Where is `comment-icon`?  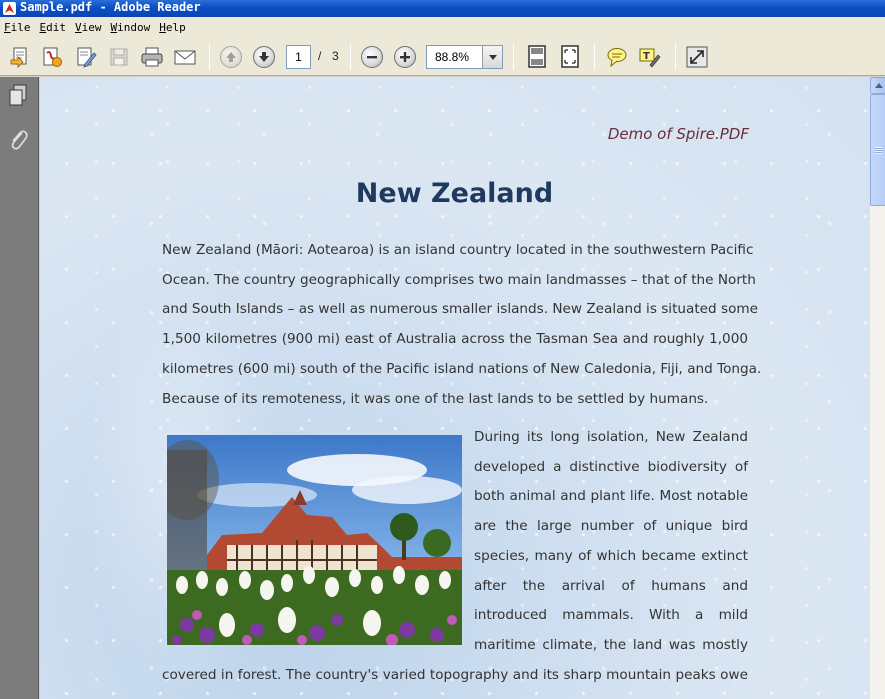 comment-icon is located at coordinates (617, 58).